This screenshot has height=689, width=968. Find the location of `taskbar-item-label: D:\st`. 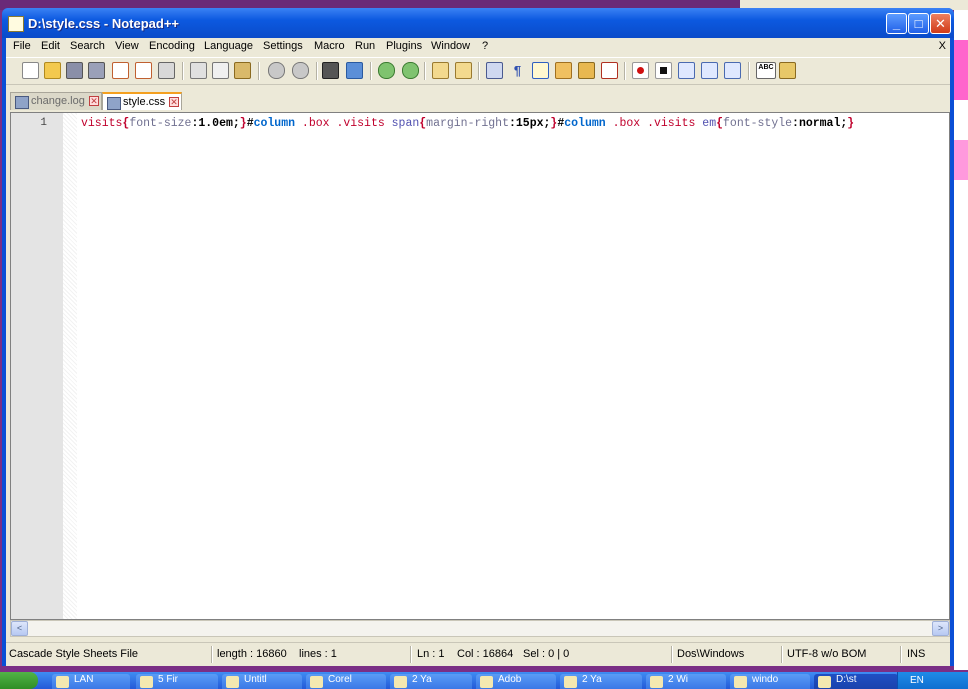

taskbar-item-label: D:\st is located at coordinates (846, 679).